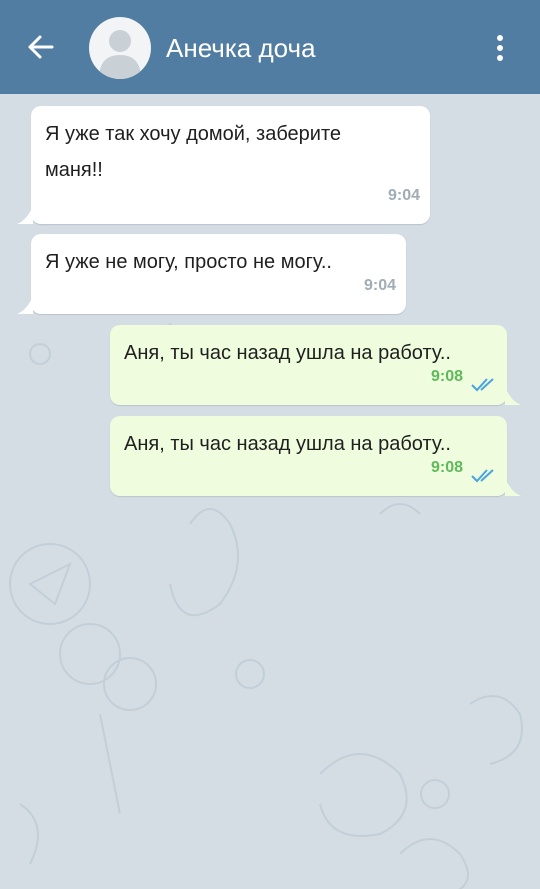 The image size is (540, 889). What do you see at coordinates (230, 152) in the screenshot?
I see `message-text: Я уже так хочу домой, заберите маня!!` at bounding box center [230, 152].